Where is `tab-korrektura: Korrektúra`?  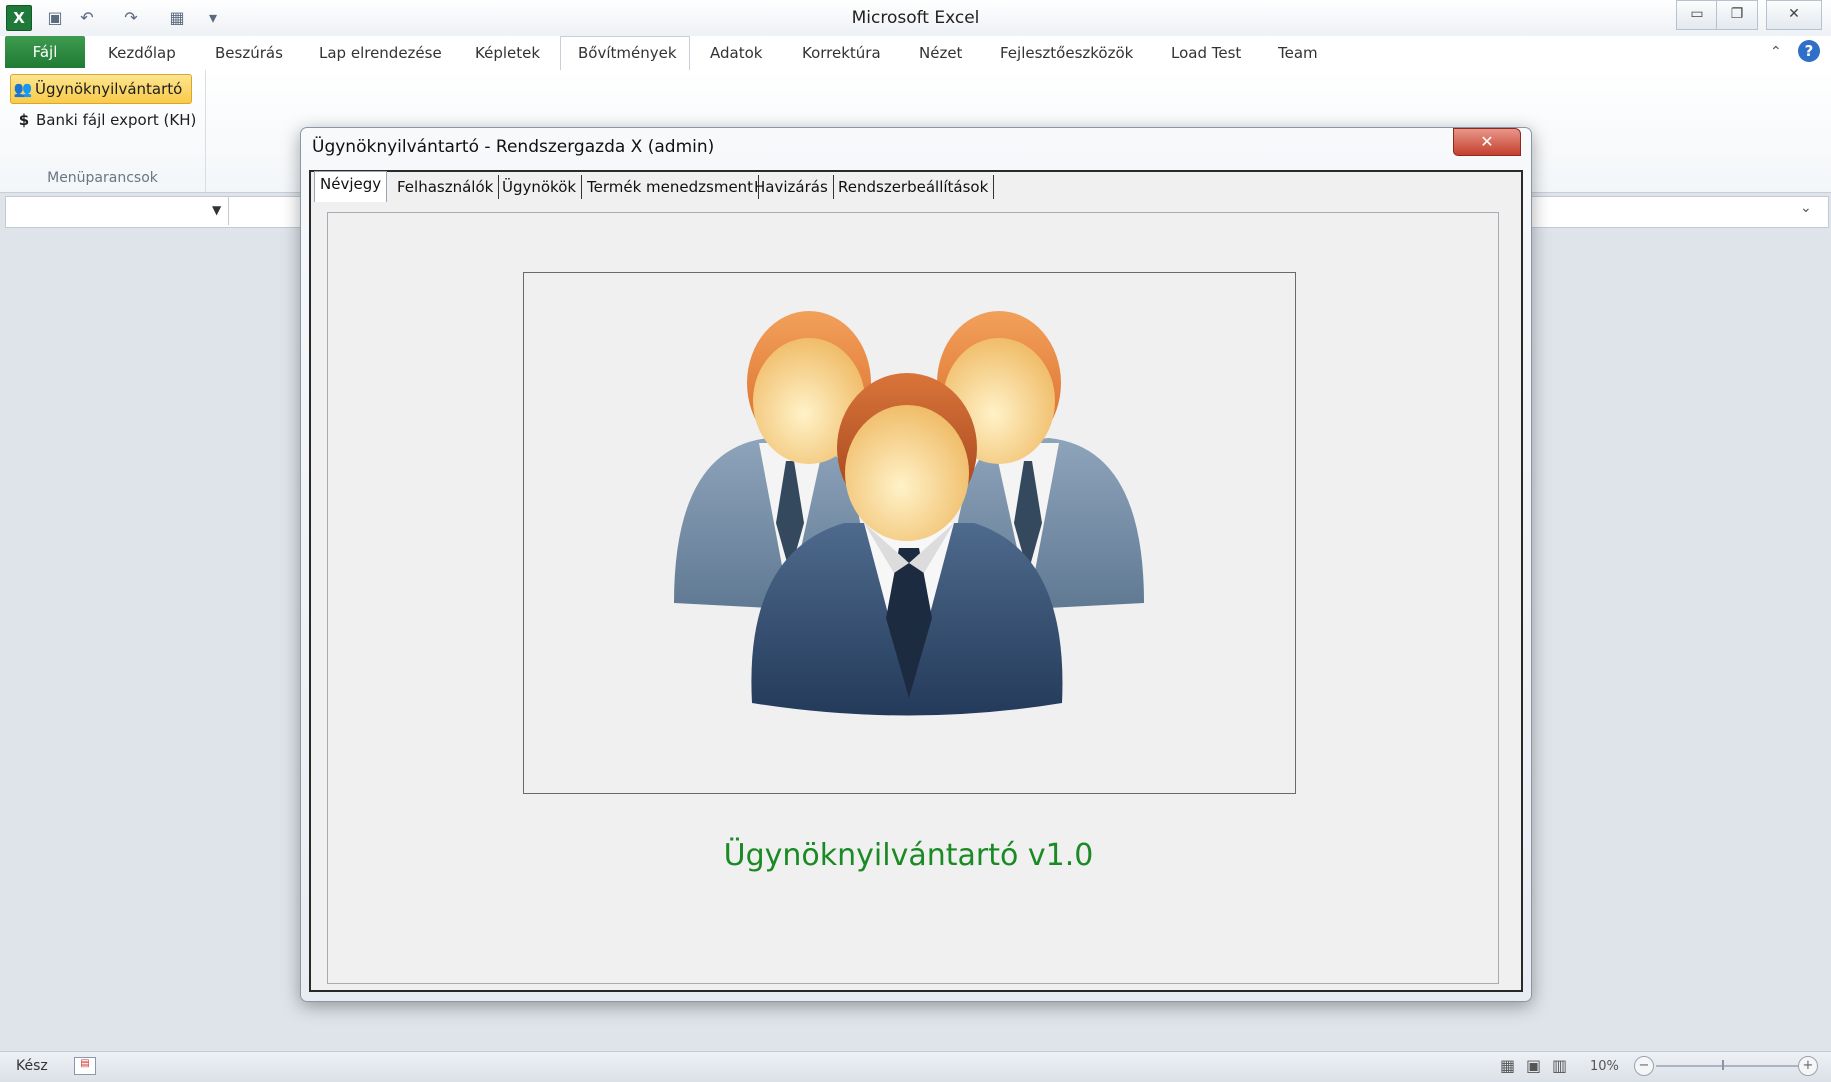 tab-korrektura: Korrektúra is located at coordinates (841, 53).